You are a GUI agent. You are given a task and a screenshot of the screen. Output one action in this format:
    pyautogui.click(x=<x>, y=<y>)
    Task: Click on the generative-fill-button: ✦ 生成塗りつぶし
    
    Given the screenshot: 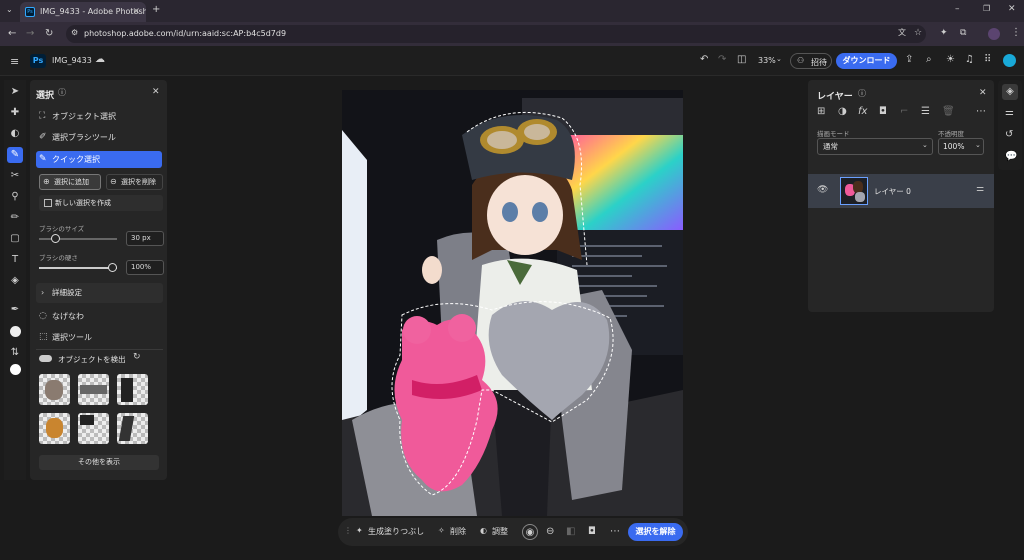 What is the action you would take?
    pyautogui.click(x=389, y=532)
    